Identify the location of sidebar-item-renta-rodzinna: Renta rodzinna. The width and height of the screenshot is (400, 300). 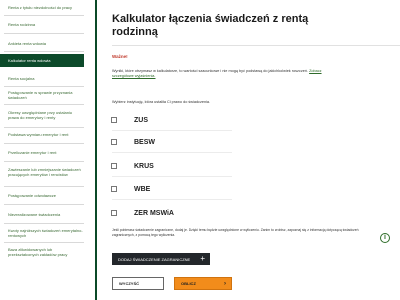
(42, 24).